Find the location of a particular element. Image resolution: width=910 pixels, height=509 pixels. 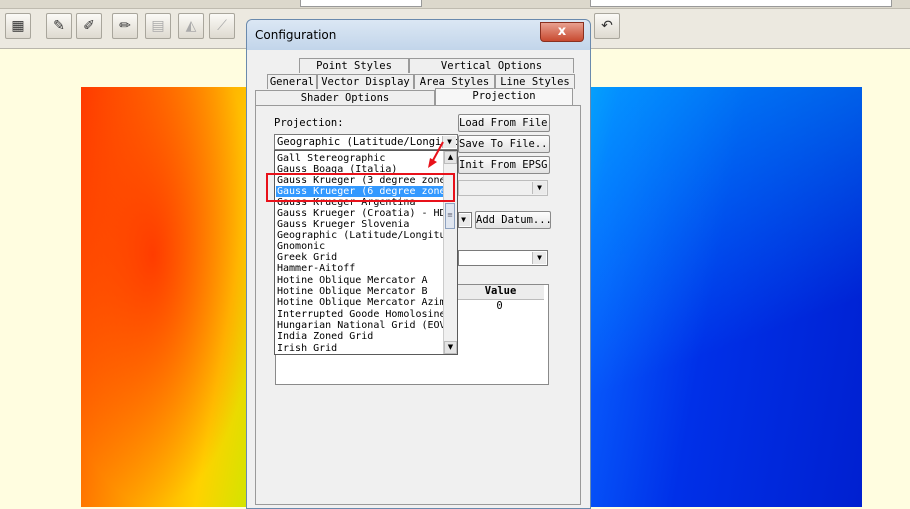

tab-vertical-options: Vertical Options is located at coordinates (491, 65).